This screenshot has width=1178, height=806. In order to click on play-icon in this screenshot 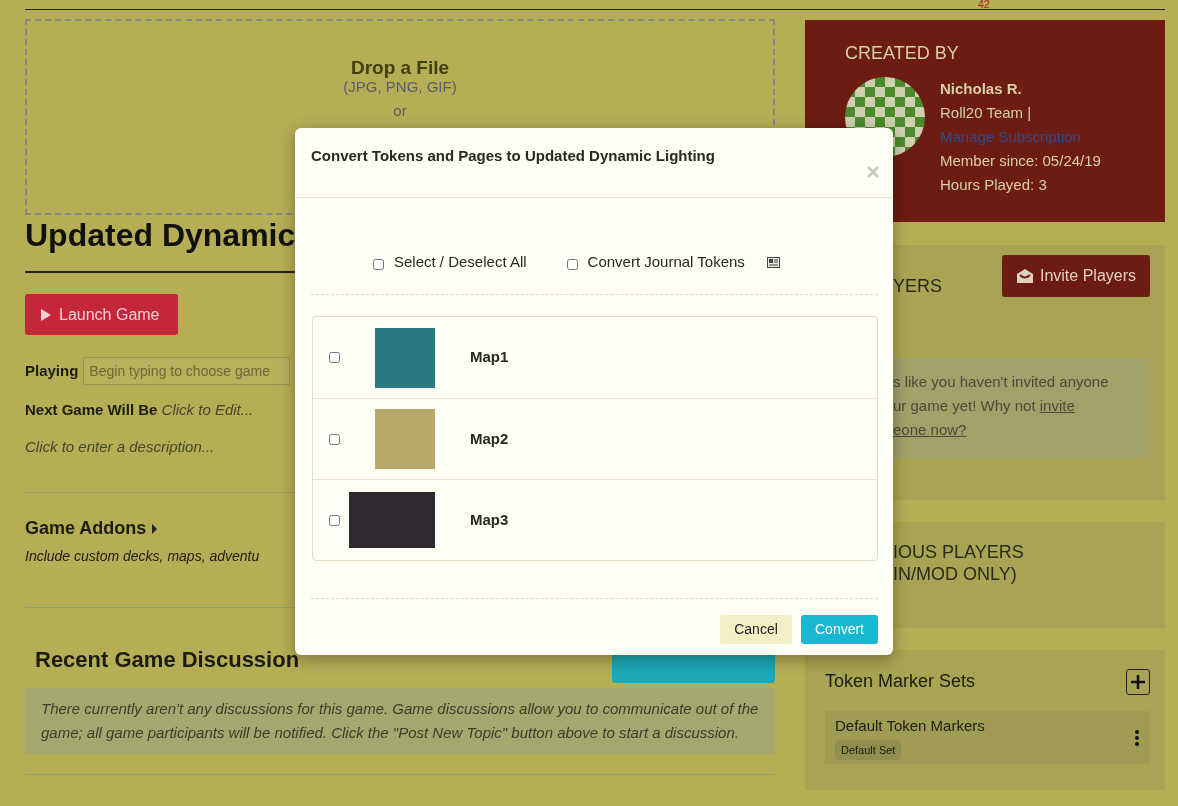, I will do `click(46, 314)`.